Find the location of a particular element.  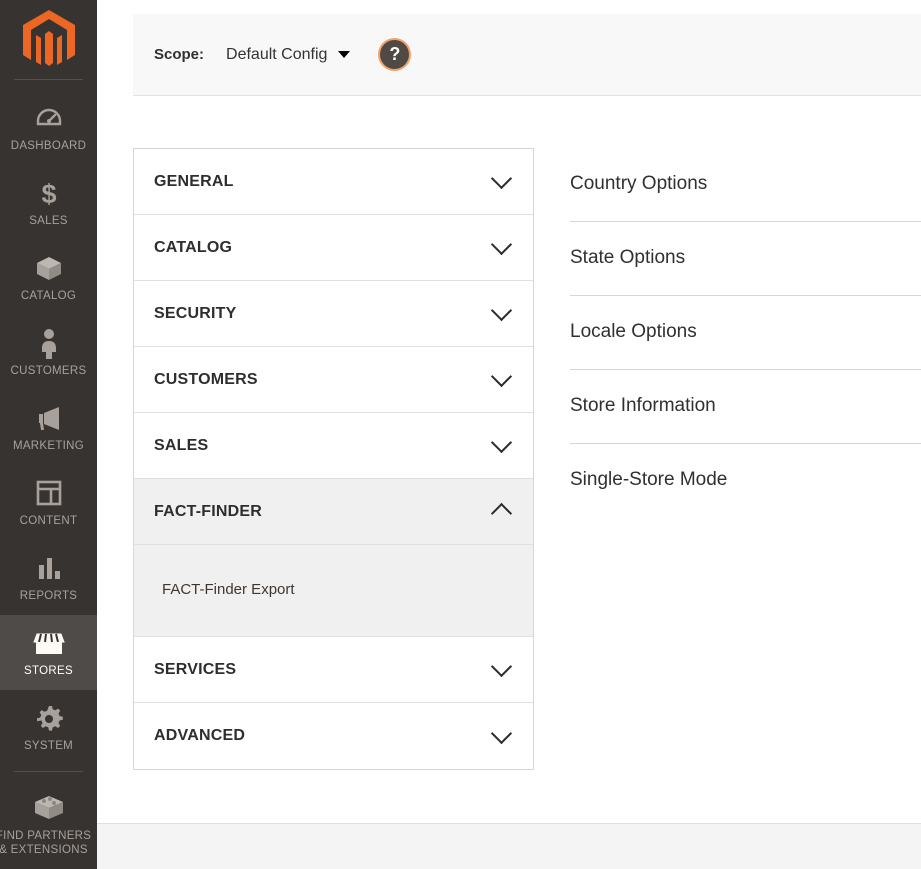

config-section-services: SERVICES is located at coordinates (333, 670).